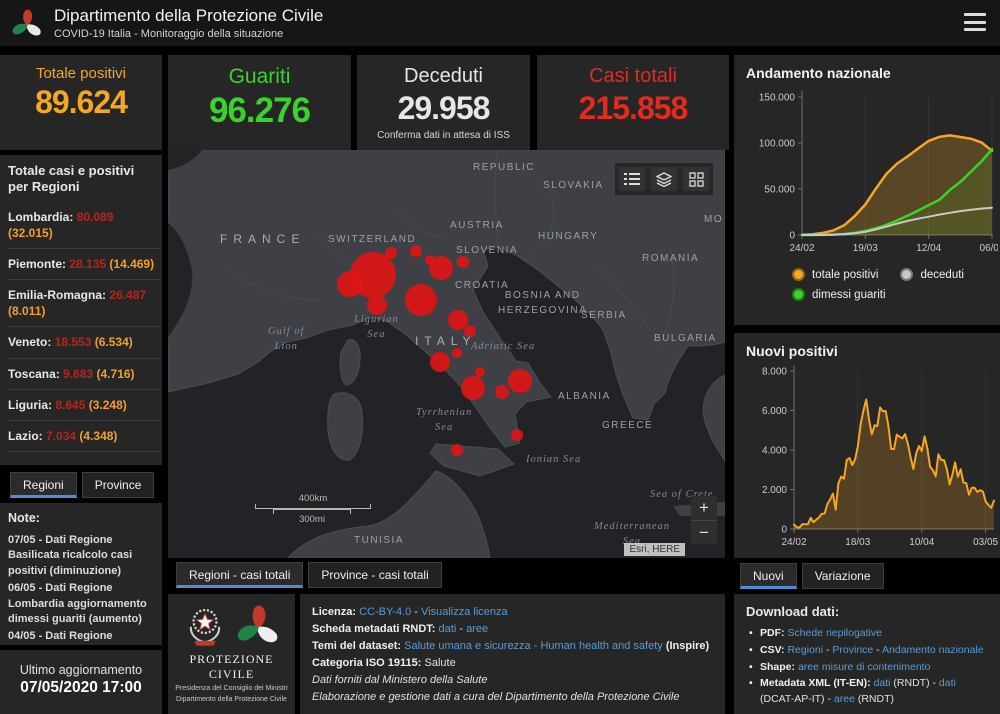  Describe the element at coordinates (671, 258) in the screenshot. I see `map-country-label: ROMANIA` at that location.